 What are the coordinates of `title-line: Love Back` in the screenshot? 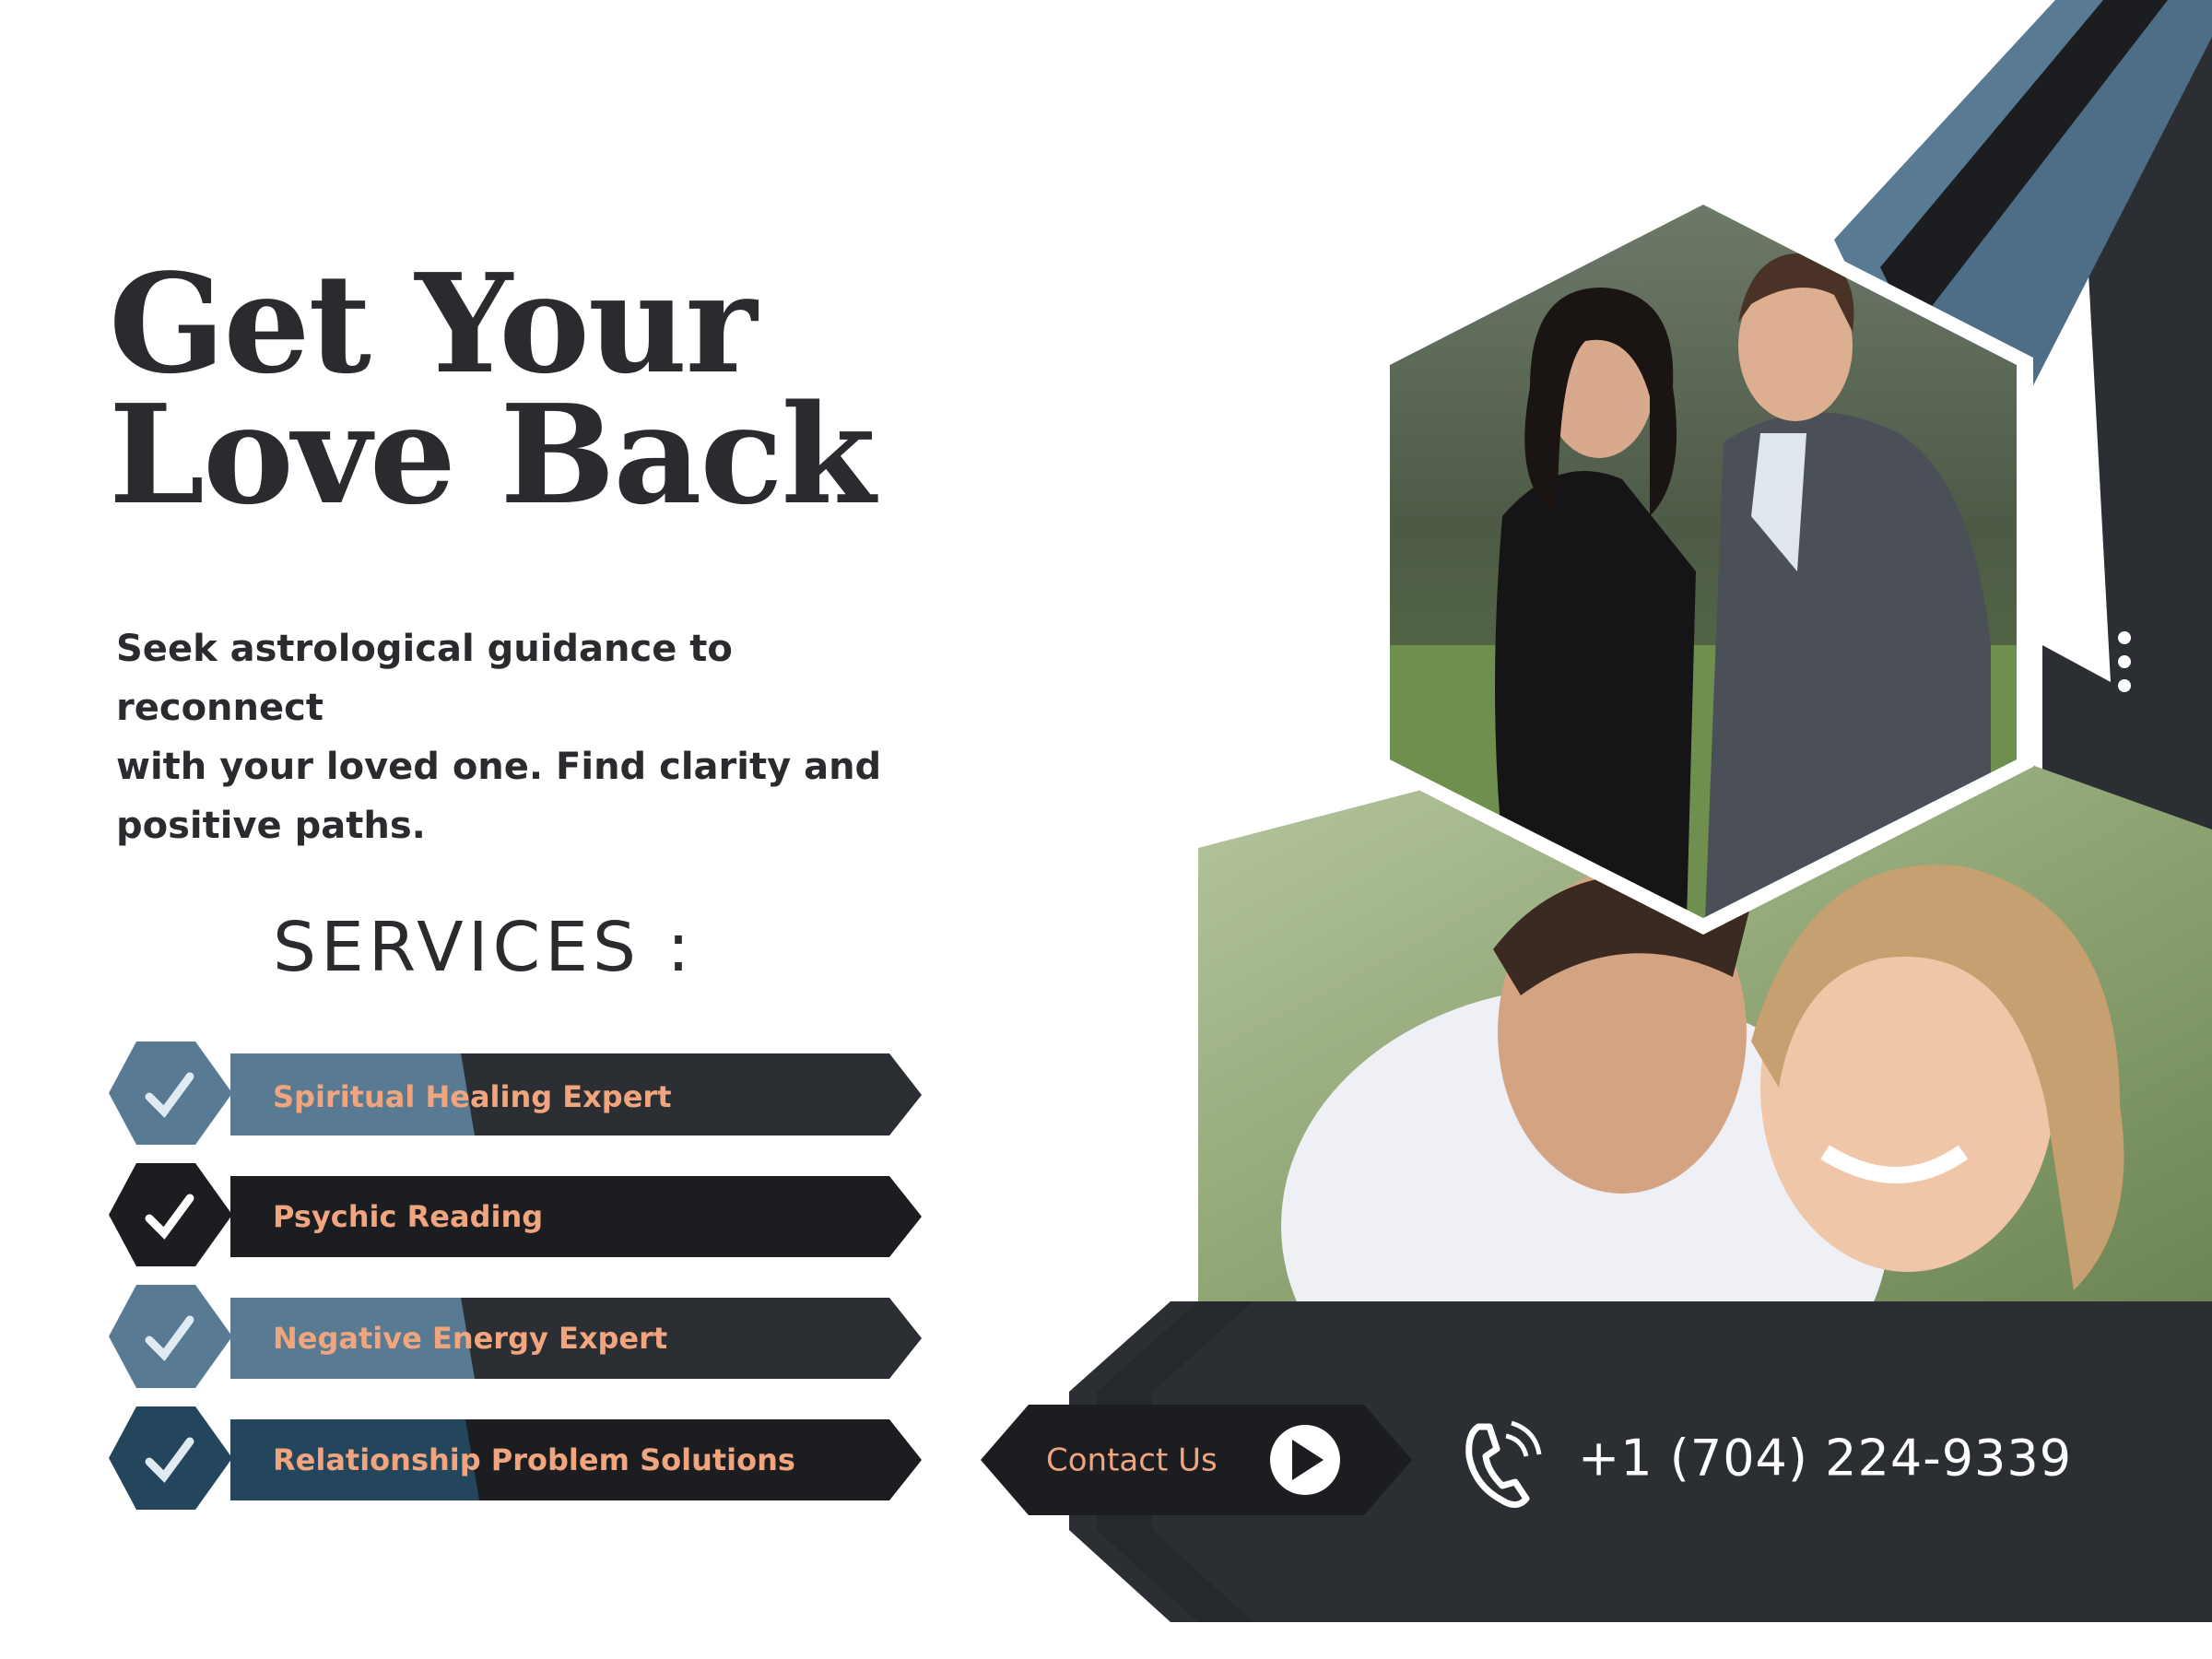 It's located at (492, 454).